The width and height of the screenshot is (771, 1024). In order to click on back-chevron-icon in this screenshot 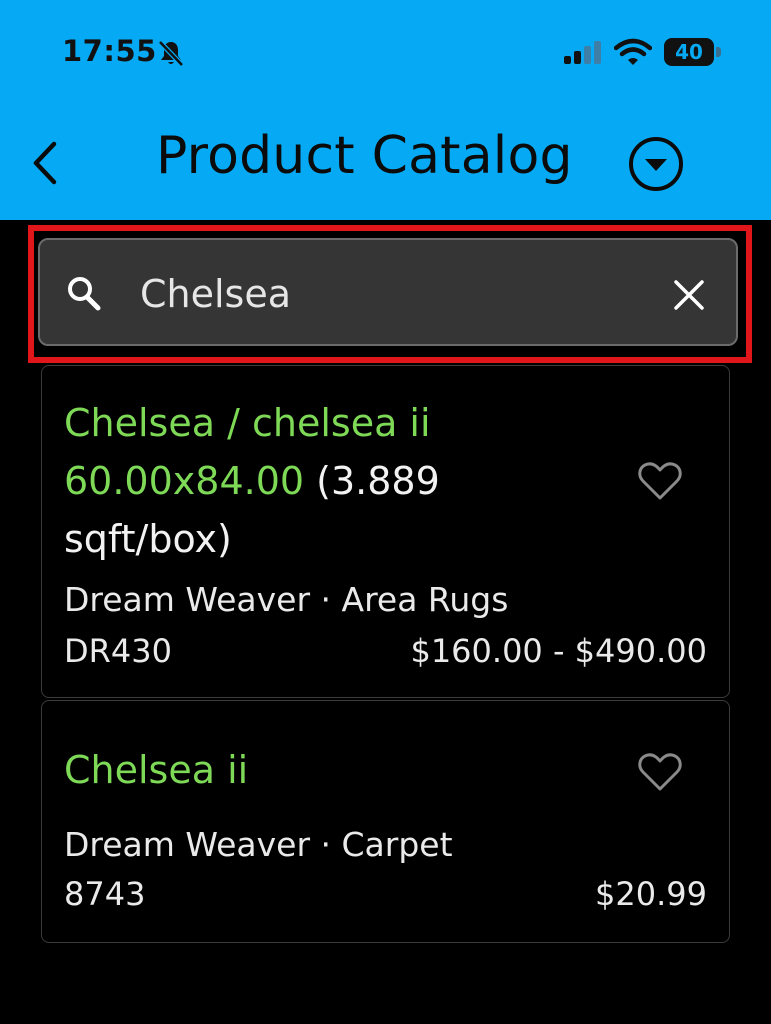, I will do `click(46, 163)`.